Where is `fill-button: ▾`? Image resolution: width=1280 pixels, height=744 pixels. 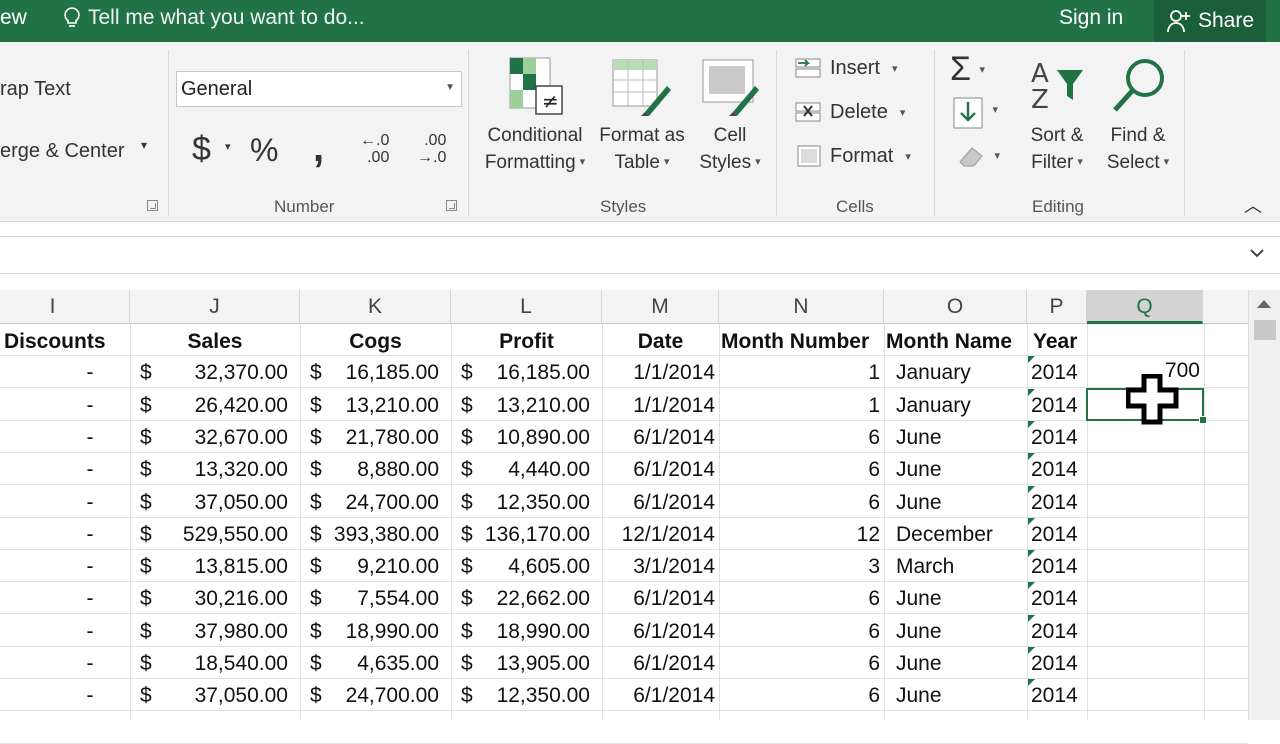
fill-button: ▾ is located at coordinates (975, 115).